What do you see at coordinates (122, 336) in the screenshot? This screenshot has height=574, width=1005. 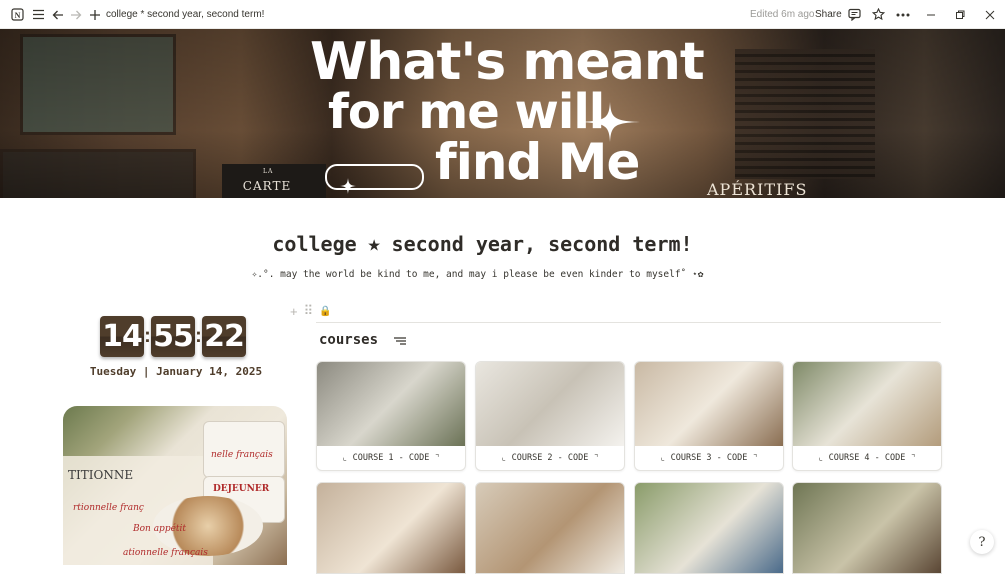 I see `clock-hours: 14` at bounding box center [122, 336].